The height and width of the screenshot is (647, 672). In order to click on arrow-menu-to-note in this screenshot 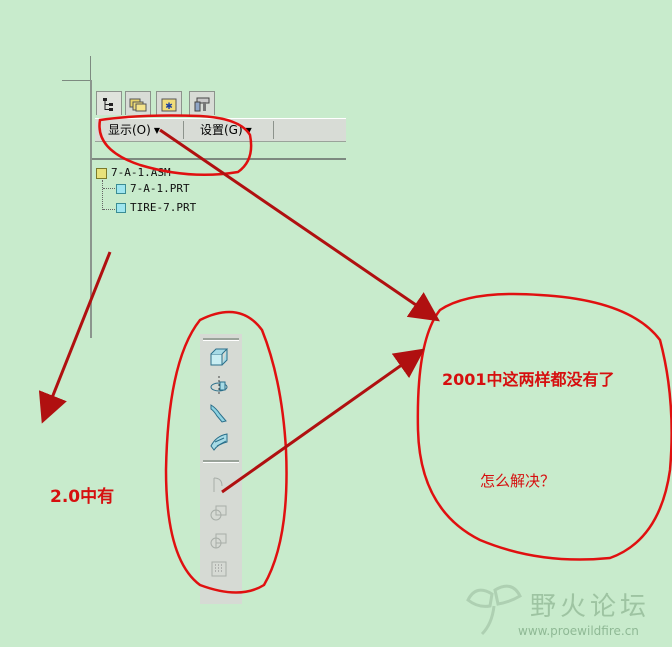, I will do `click(299, 225)`.